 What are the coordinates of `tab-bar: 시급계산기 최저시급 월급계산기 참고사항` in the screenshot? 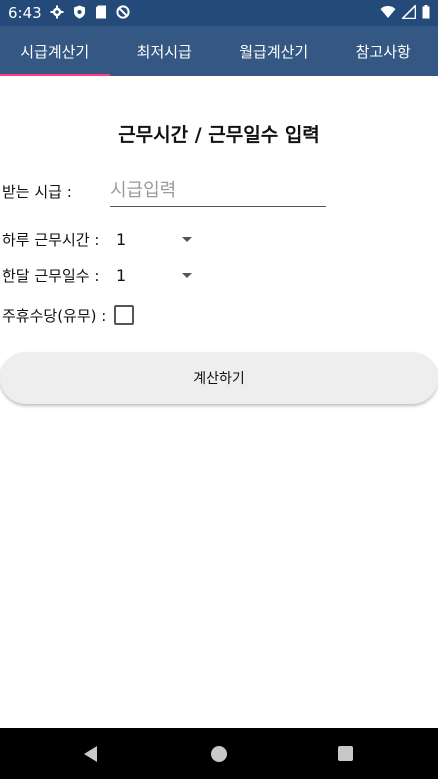 It's located at (219, 51).